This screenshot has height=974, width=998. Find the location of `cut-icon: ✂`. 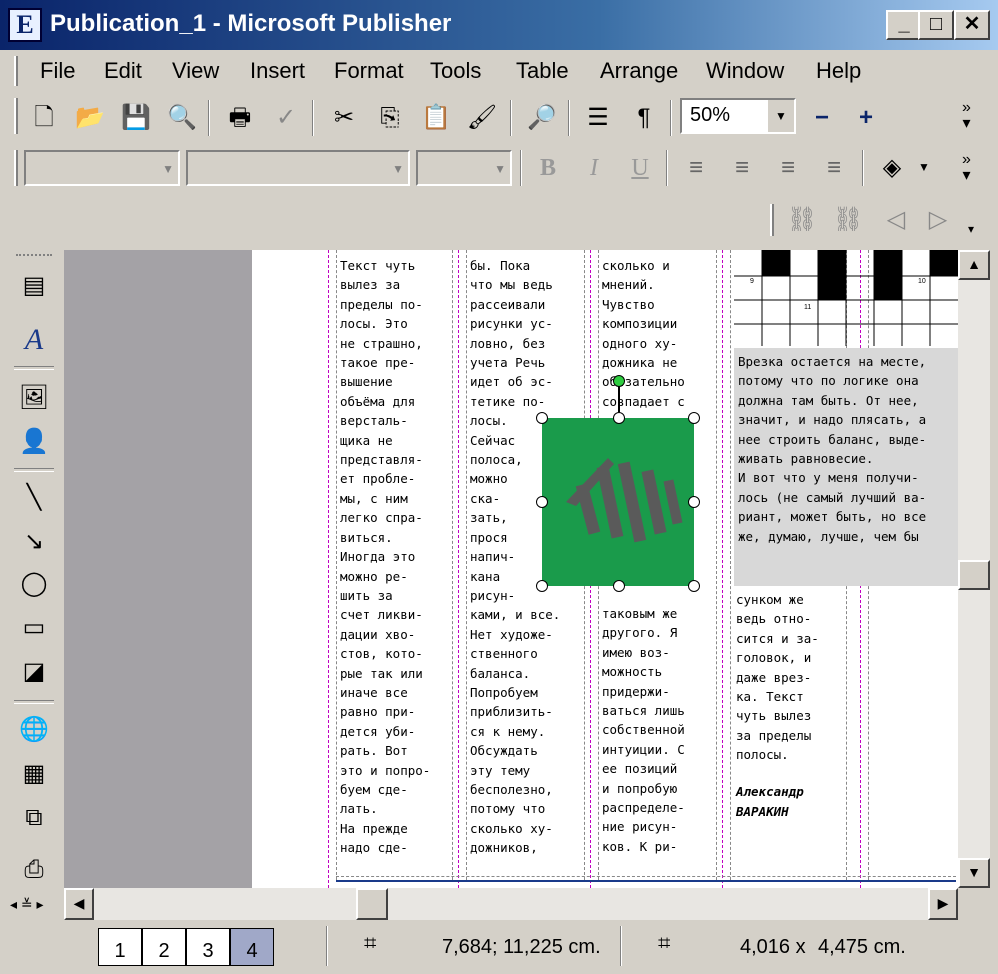

cut-icon: ✂ is located at coordinates (344, 118).